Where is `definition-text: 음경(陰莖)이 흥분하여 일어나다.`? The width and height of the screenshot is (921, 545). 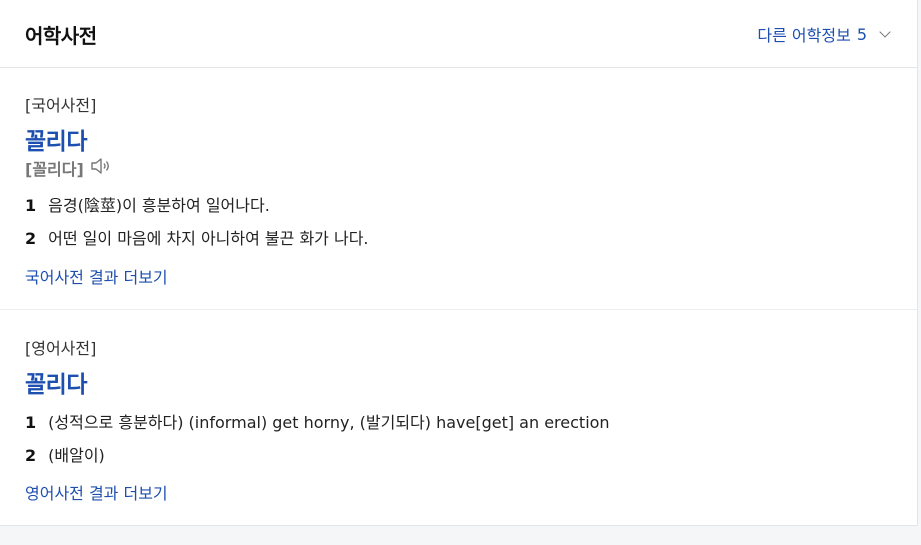
definition-text: 음경(陰莖)이 흥분하여 일어나다. is located at coordinates (159, 205).